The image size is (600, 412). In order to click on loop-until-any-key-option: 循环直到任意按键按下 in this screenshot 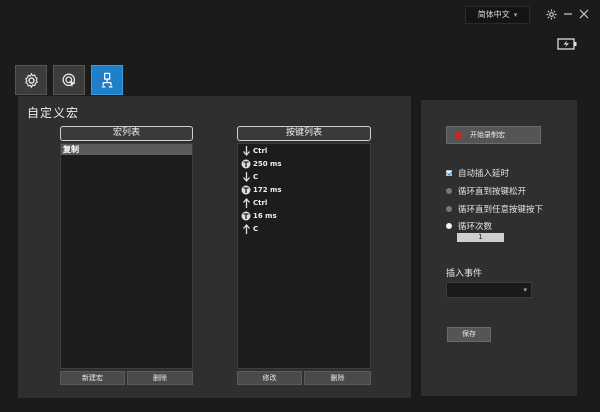, I will do `click(494, 209)`.